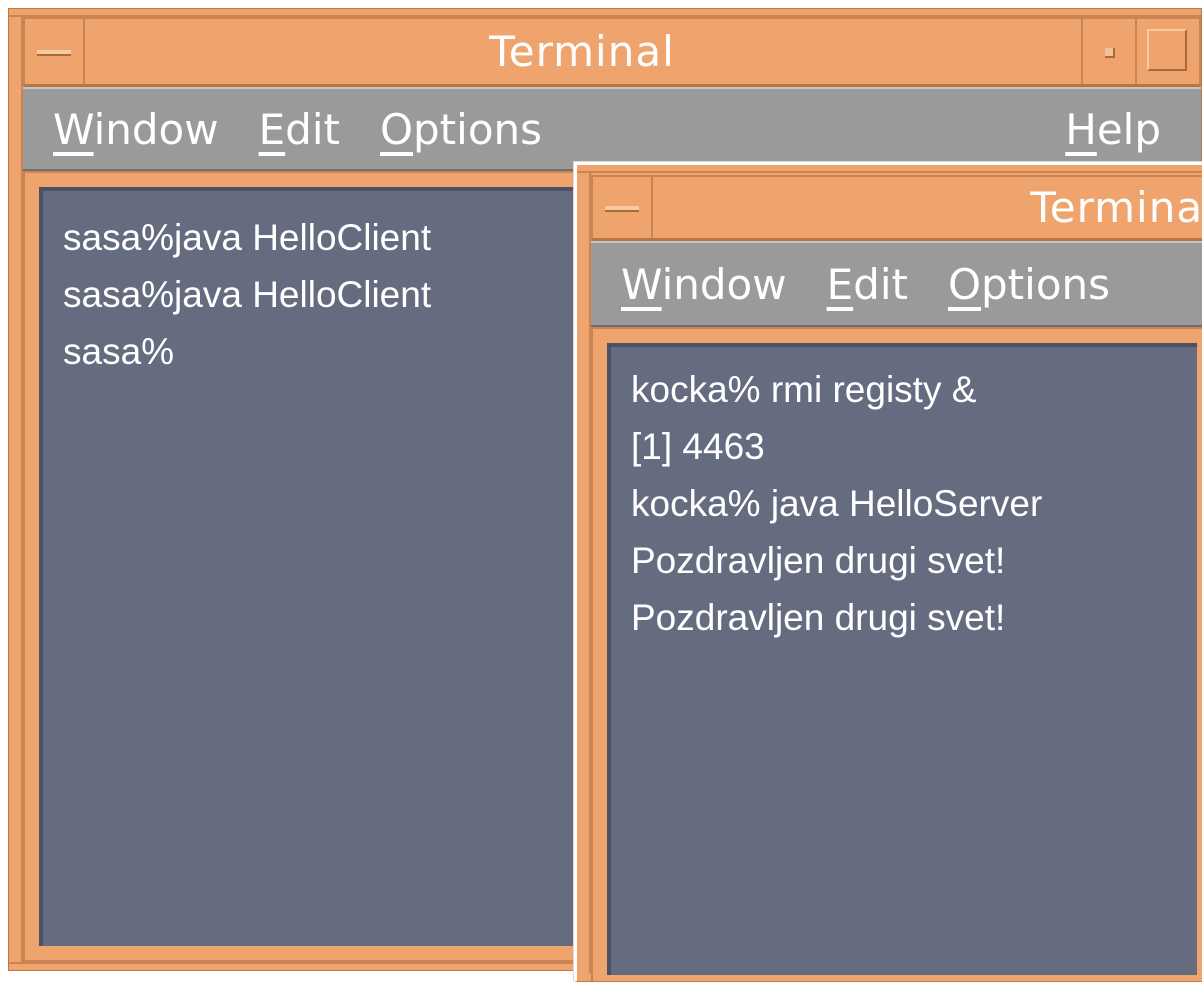 This screenshot has height=982, width=1202. Describe the element at coordinates (837, 503) in the screenshot. I see `terminal-line: kocka% java HelloServer` at that location.